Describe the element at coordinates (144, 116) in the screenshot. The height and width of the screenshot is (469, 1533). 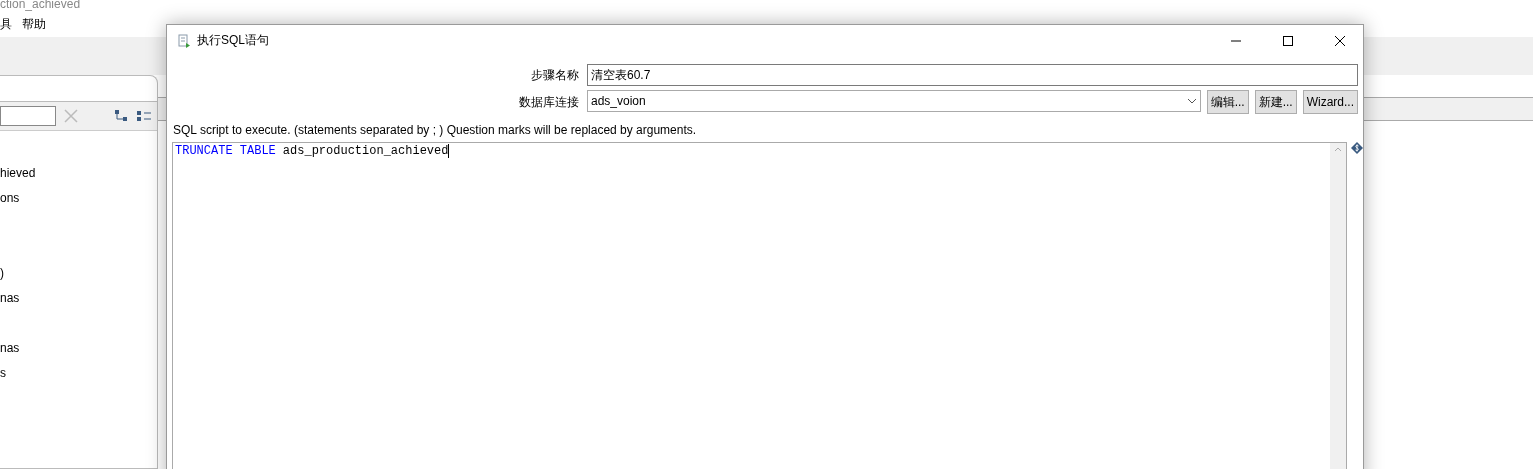
I see `list-icon` at that location.